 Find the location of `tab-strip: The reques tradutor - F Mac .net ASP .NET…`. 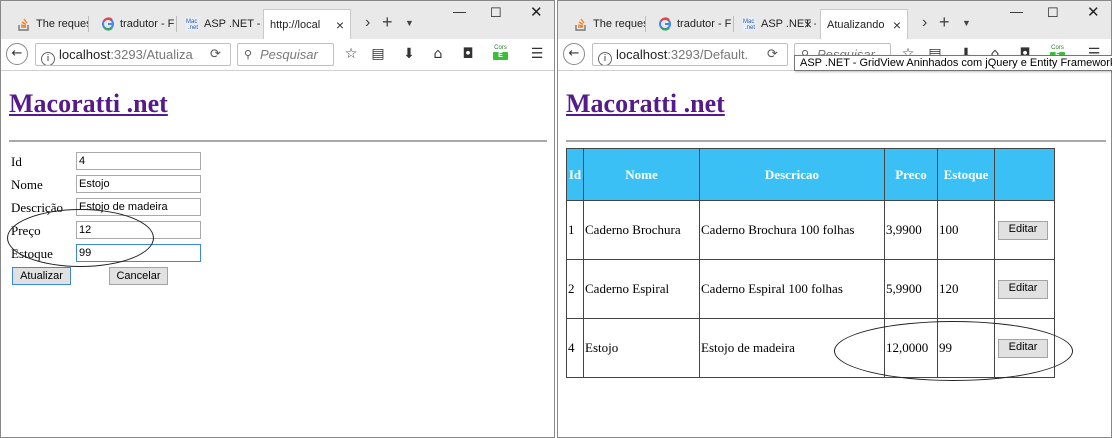

tab-strip: The reques tradutor - F Mac .net ASP .NET… is located at coordinates (834, 20).